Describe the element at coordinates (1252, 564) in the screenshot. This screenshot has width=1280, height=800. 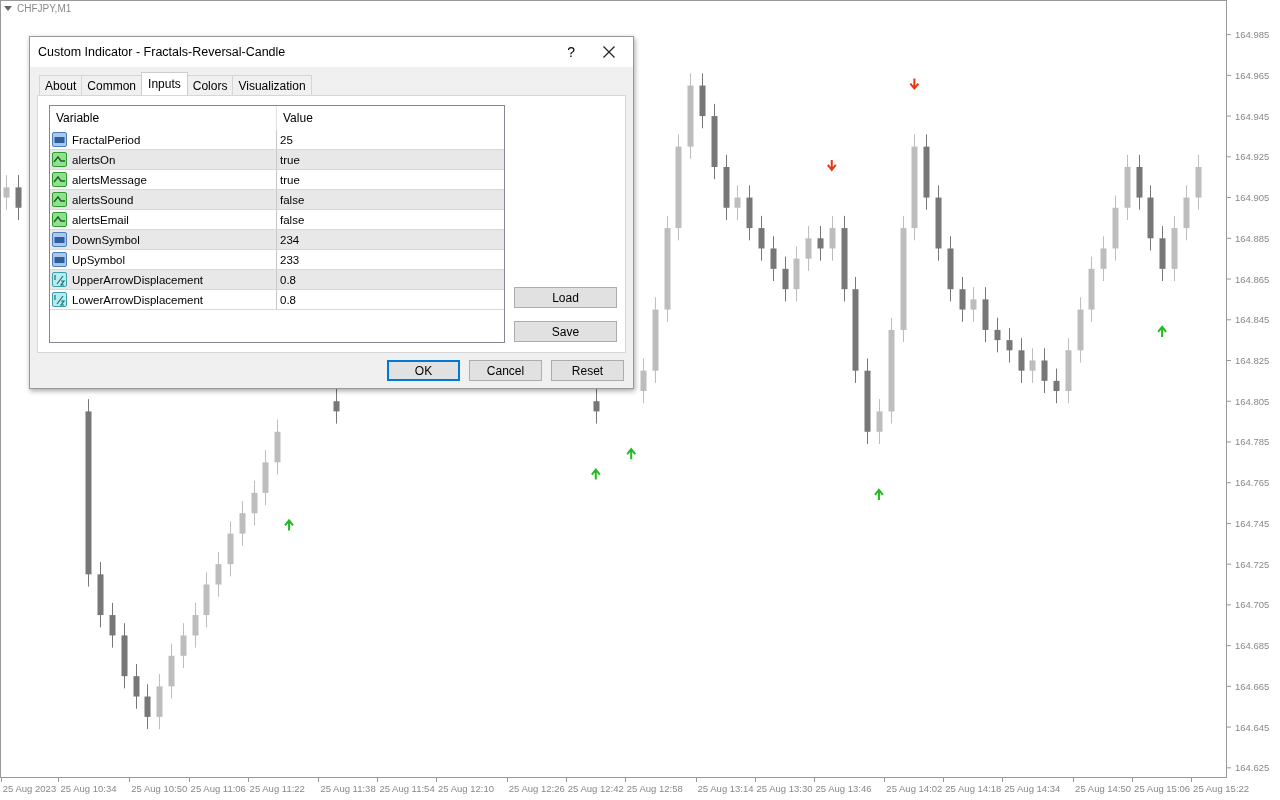
I see `price-label: 164.725` at that location.